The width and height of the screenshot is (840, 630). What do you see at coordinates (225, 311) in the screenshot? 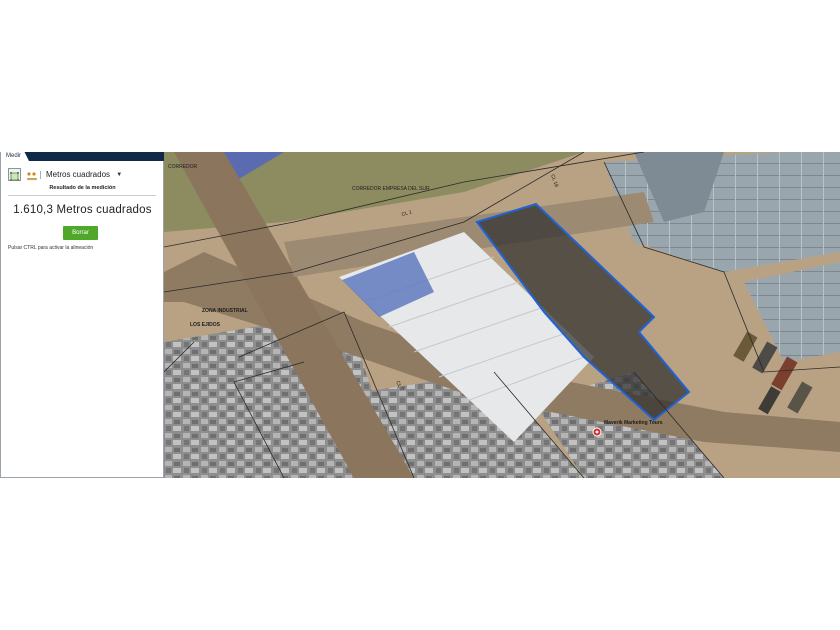
I see `map-label-zone-1: ZONA INDUSTRIAL` at bounding box center [225, 311].